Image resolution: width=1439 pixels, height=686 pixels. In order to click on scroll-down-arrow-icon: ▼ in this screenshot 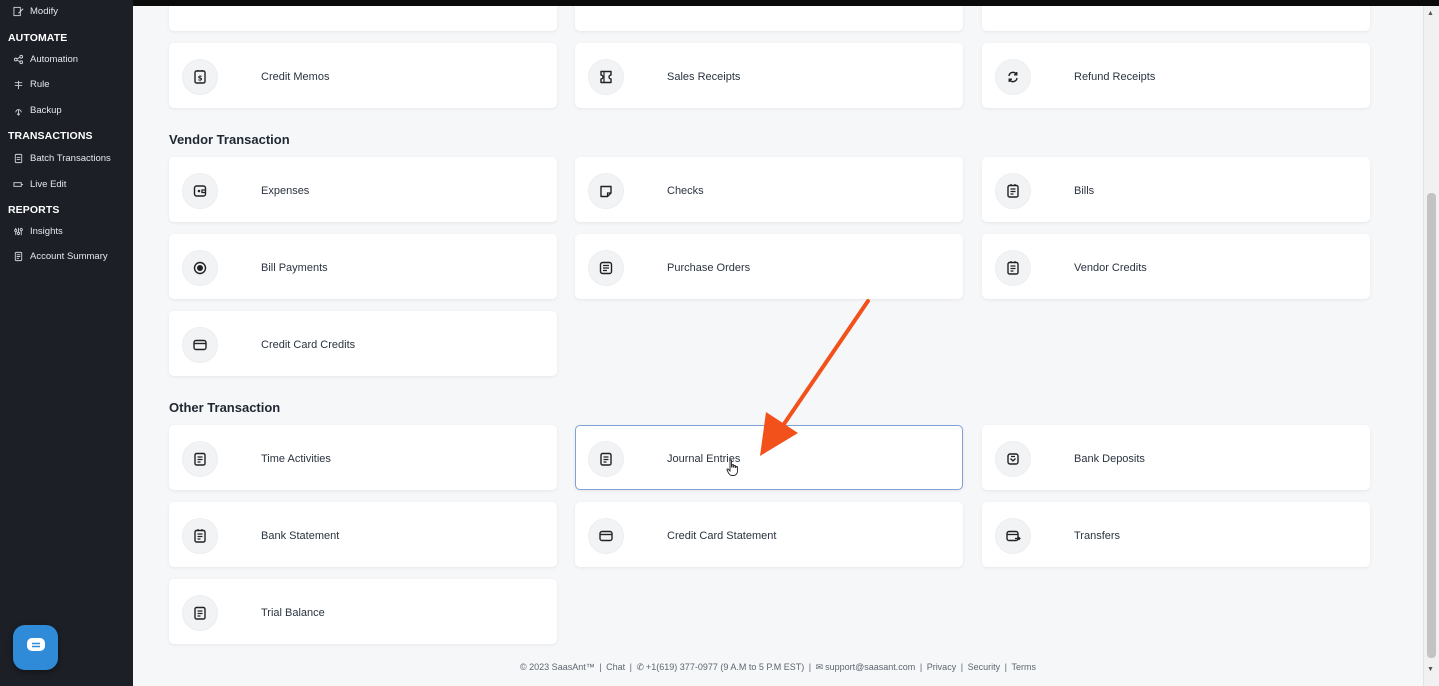, I will do `click(1430, 669)`.